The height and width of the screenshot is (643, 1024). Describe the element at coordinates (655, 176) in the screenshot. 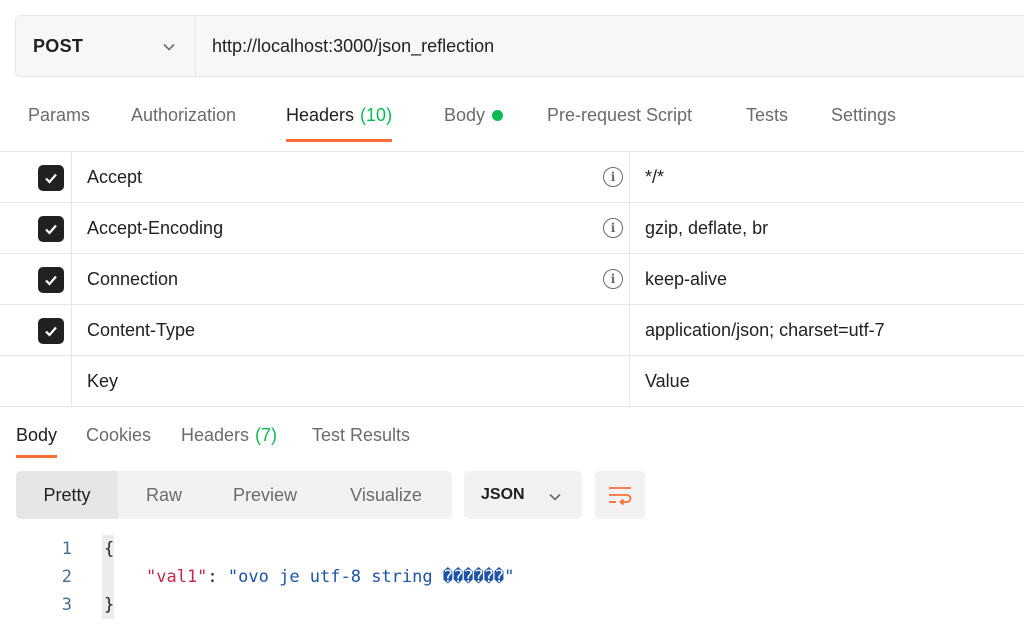

I see `header-value: */*` at that location.